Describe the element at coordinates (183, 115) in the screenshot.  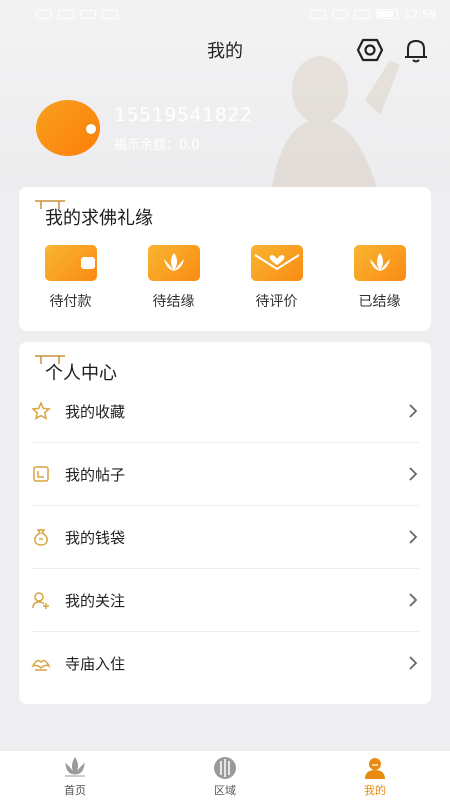
I see `user-phone: 15519541822` at that location.